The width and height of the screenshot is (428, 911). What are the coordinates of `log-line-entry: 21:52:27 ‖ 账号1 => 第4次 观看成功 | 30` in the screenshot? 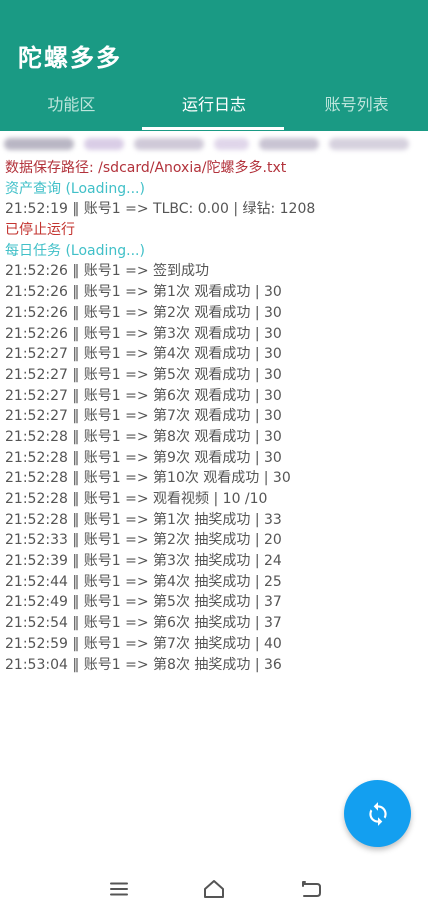 It's located at (143, 354).